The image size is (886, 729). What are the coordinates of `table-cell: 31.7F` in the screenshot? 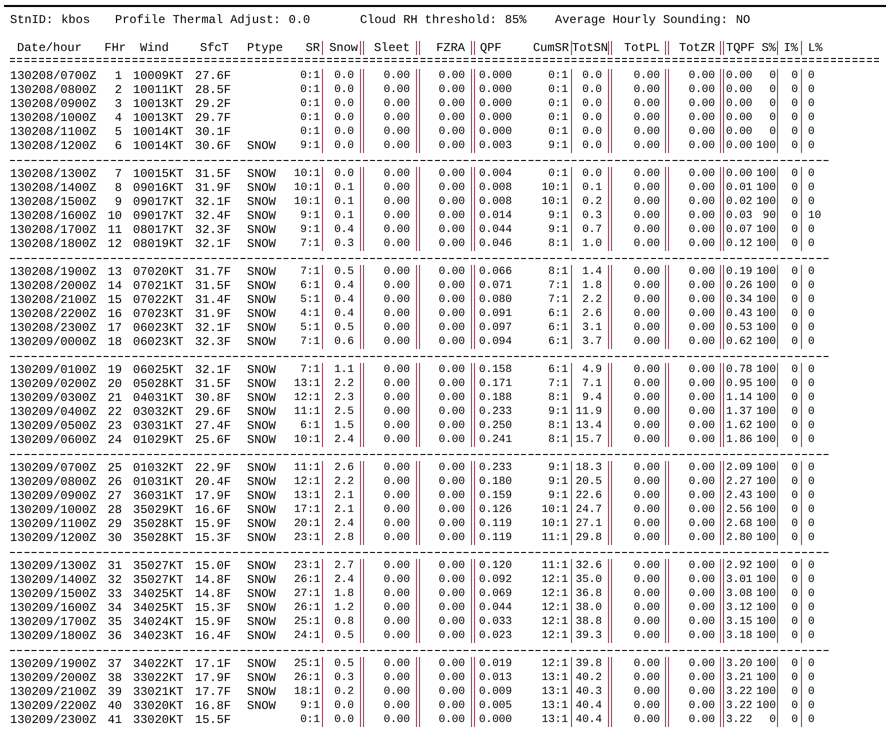 It's located at (213, 272).